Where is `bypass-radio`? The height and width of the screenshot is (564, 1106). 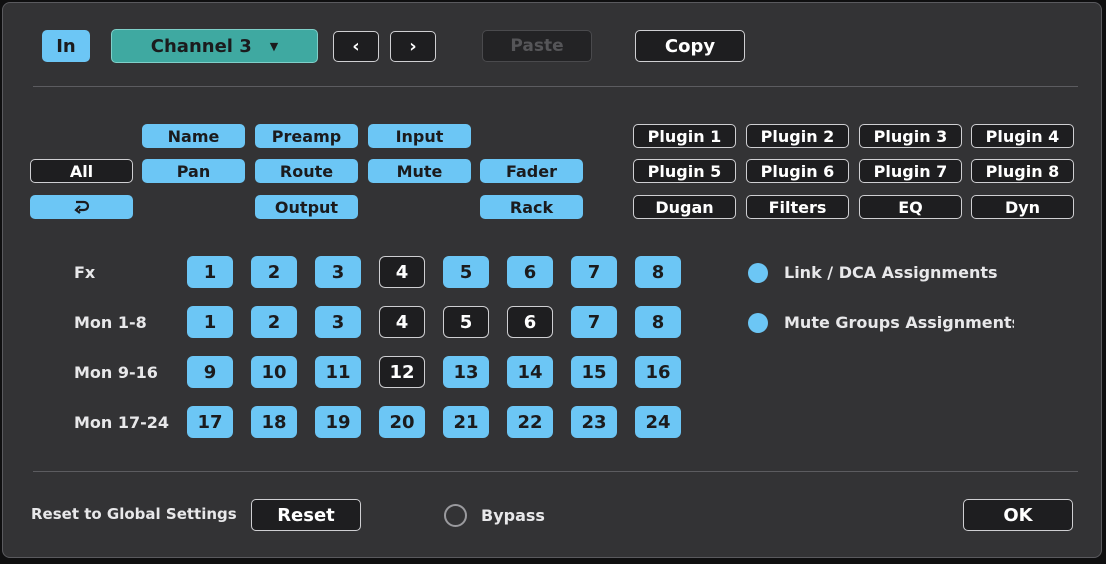
bypass-radio is located at coordinates (455, 515).